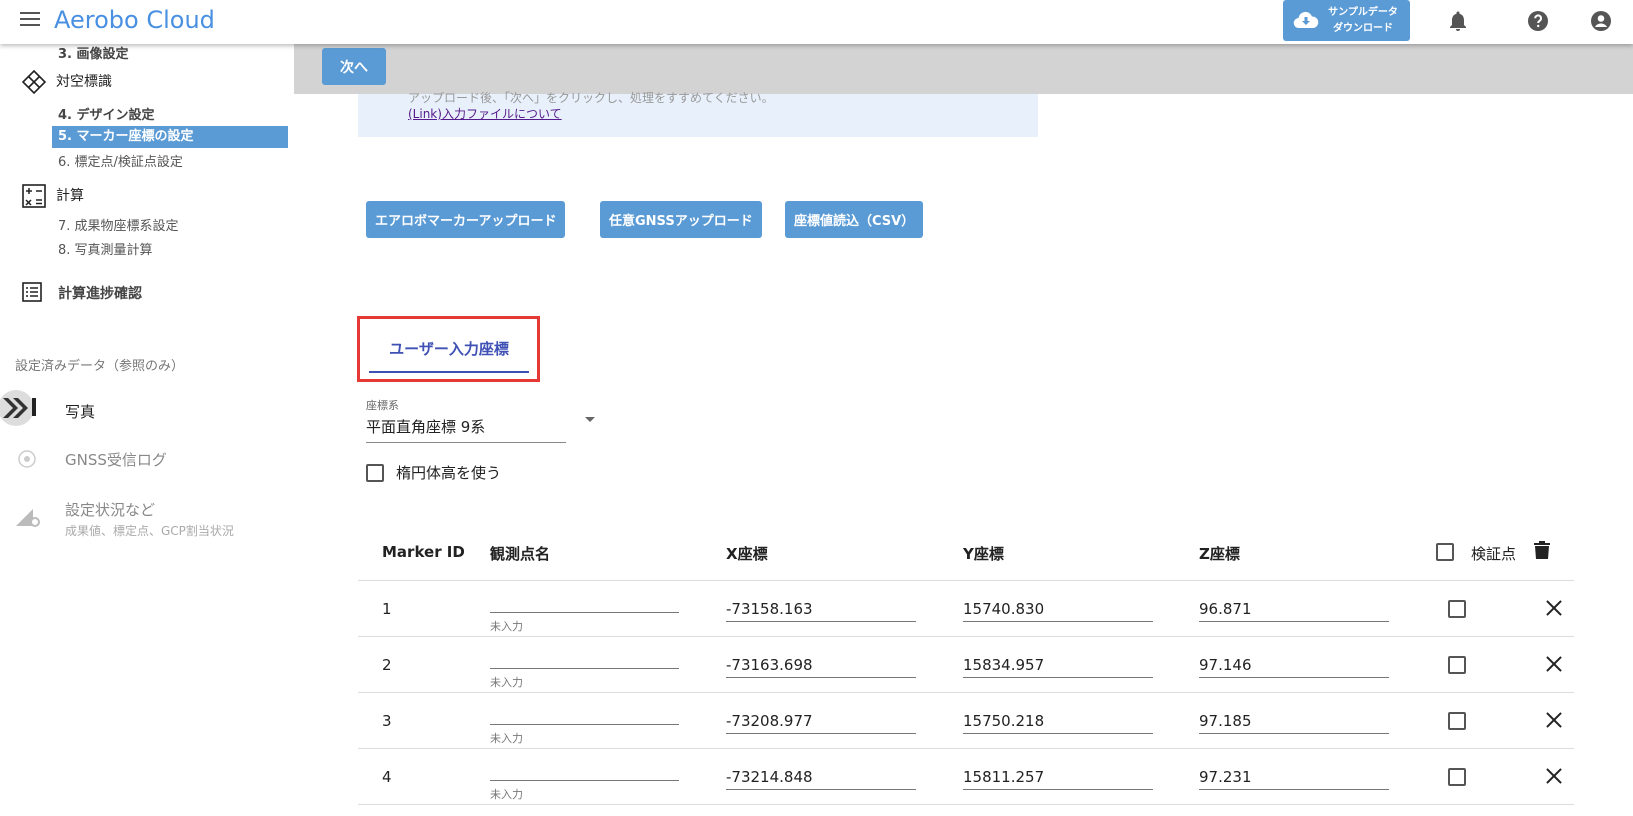  Describe the element at coordinates (1542, 550) in the screenshot. I see `trash-icon` at that location.